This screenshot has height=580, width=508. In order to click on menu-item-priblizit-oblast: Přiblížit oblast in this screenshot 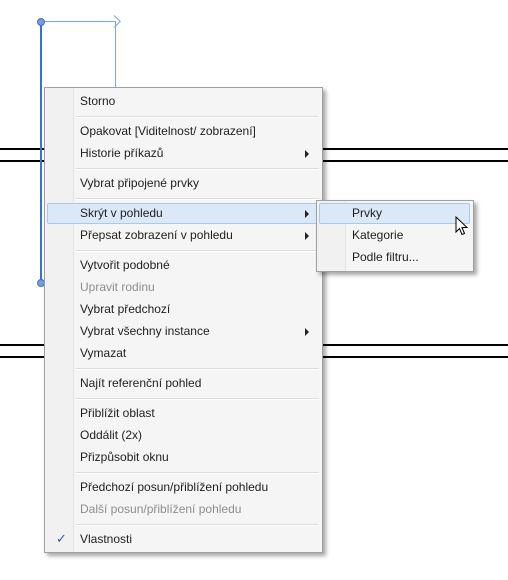, I will do `click(183, 413)`.